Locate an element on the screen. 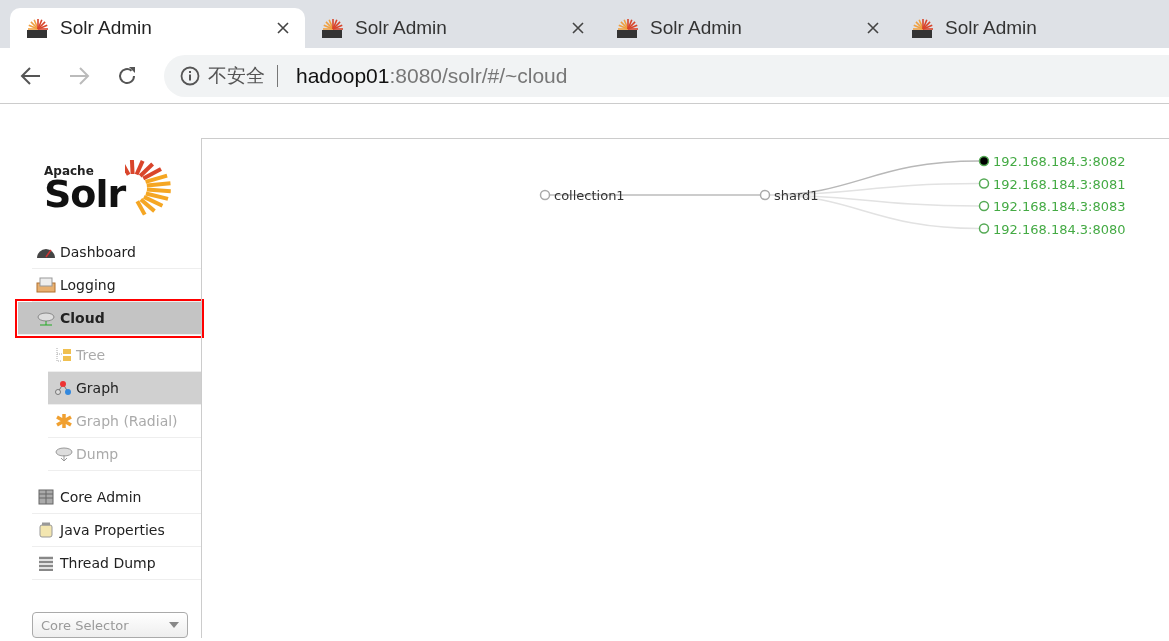 This screenshot has width=1169, height=641. node-label: collection1 is located at coordinates (589, 195).